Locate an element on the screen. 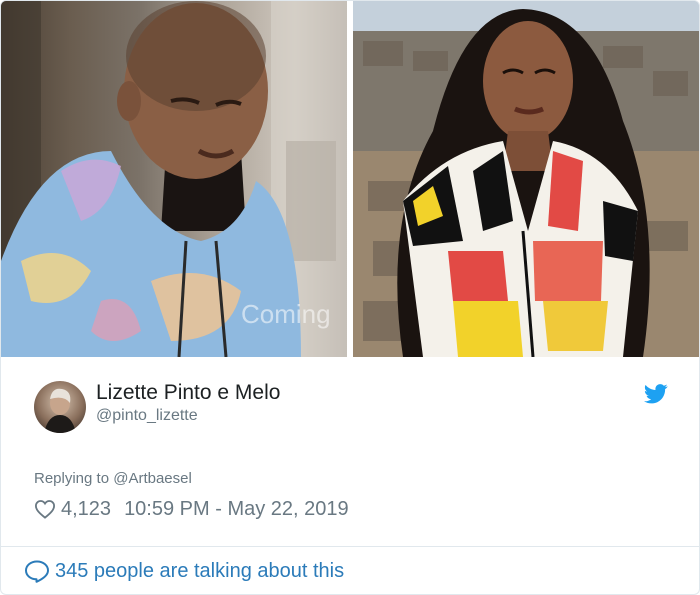 This screenshot has width=700, height=595. conversation-text: 345 people are talking about this is located at coordinates (199, 571).